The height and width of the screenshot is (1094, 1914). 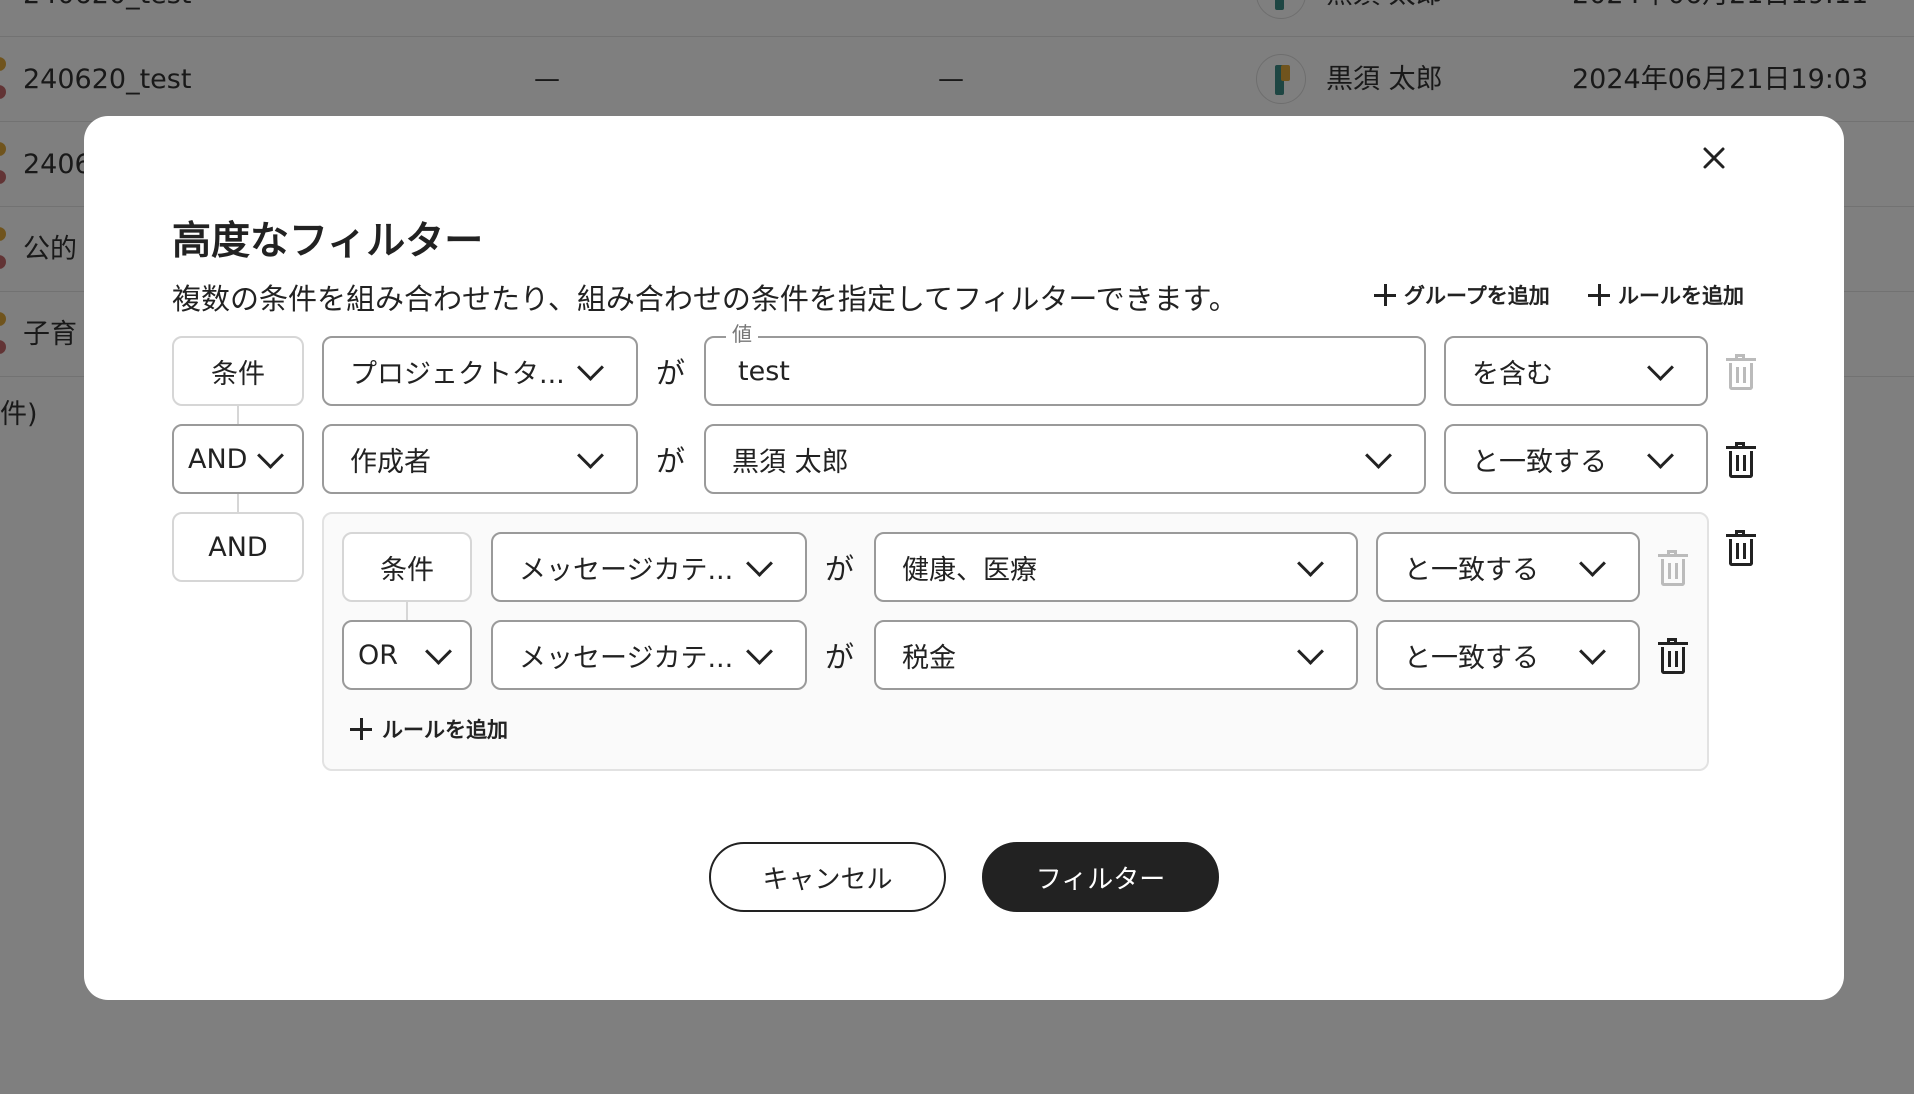 I want to click on add-group-label: グループを追加, so click(x=1477, y=296).